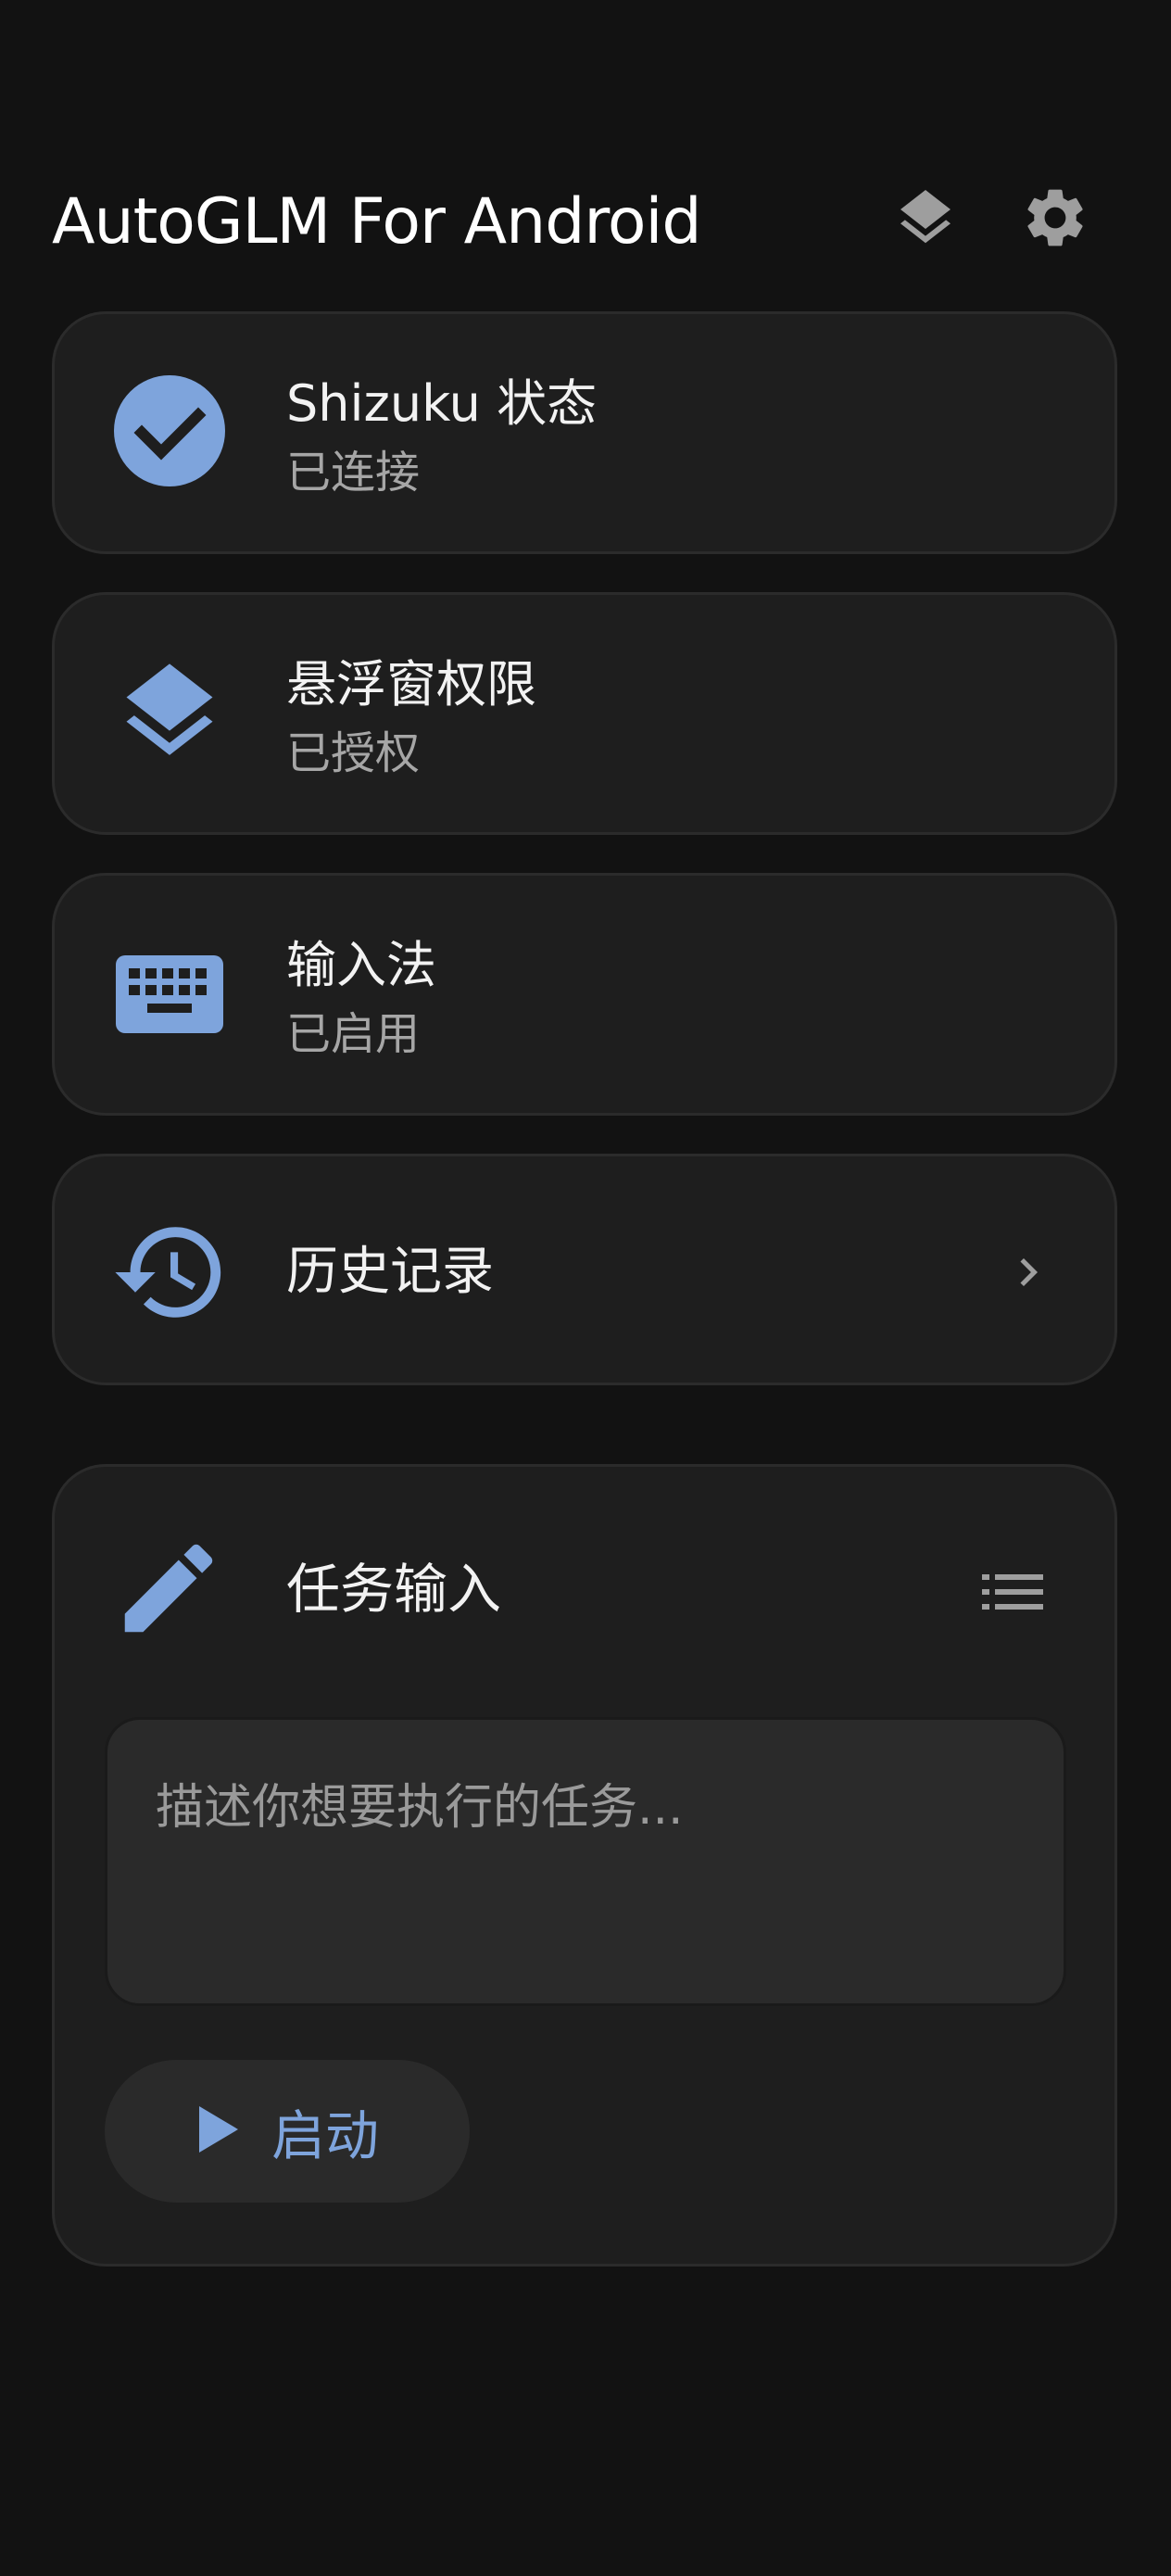 The width and height of the screenshot is (1171, 2576). Describe the element at coordinates (442, 404) in the screenshot. I see `card-title: Shizuku 状态` at that location.